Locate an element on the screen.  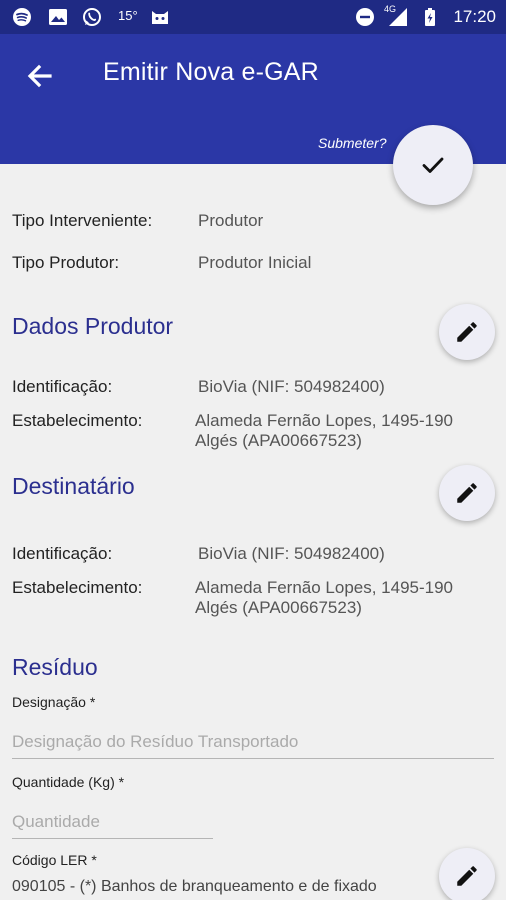
edit-producer-button is located at coordinates (467, 332).